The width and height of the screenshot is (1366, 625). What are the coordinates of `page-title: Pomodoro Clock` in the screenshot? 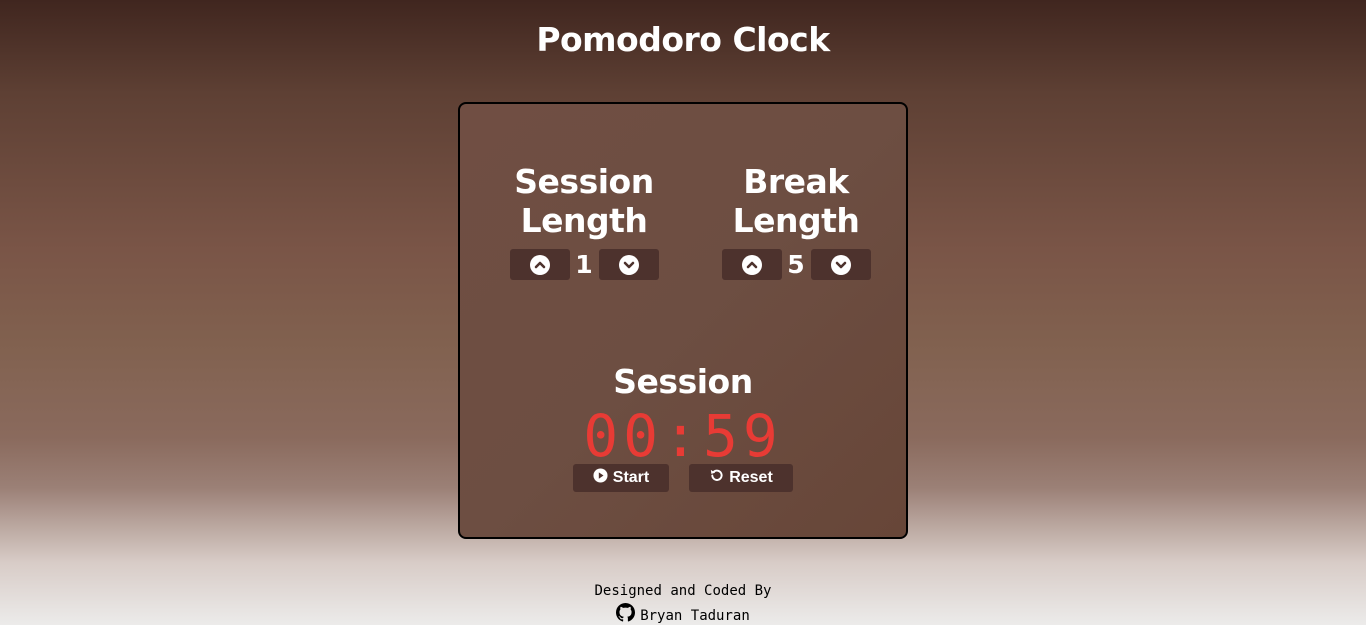 It's located at (683, 39).